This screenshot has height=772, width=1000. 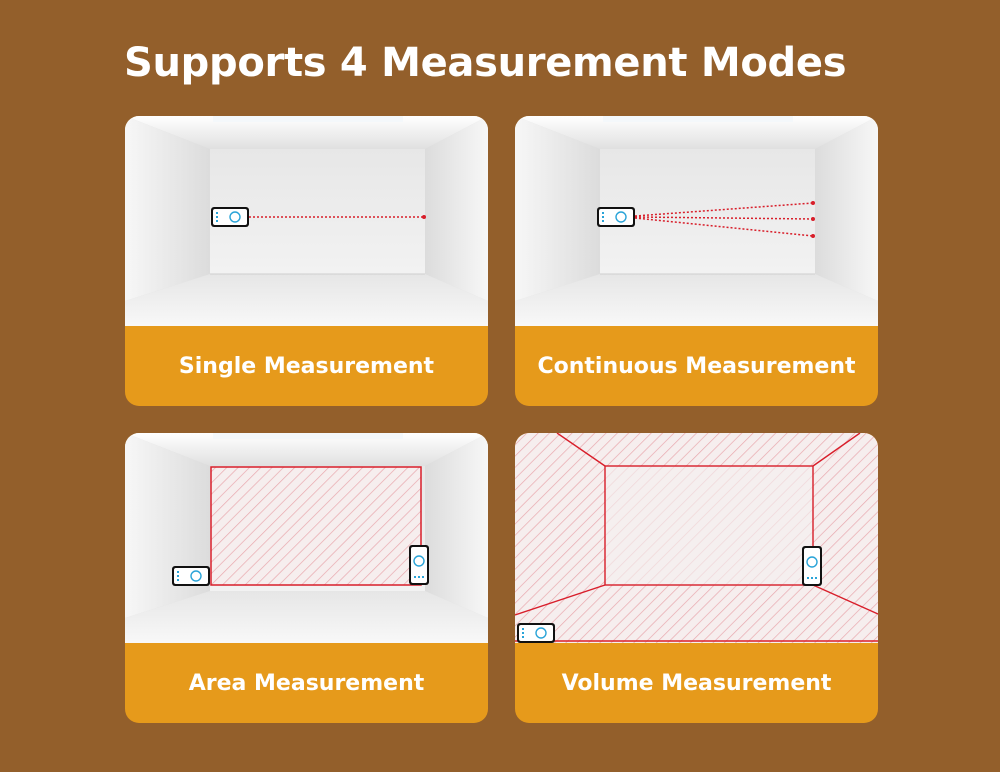 I want to click on area-highlight, so click(x=316, y=526).